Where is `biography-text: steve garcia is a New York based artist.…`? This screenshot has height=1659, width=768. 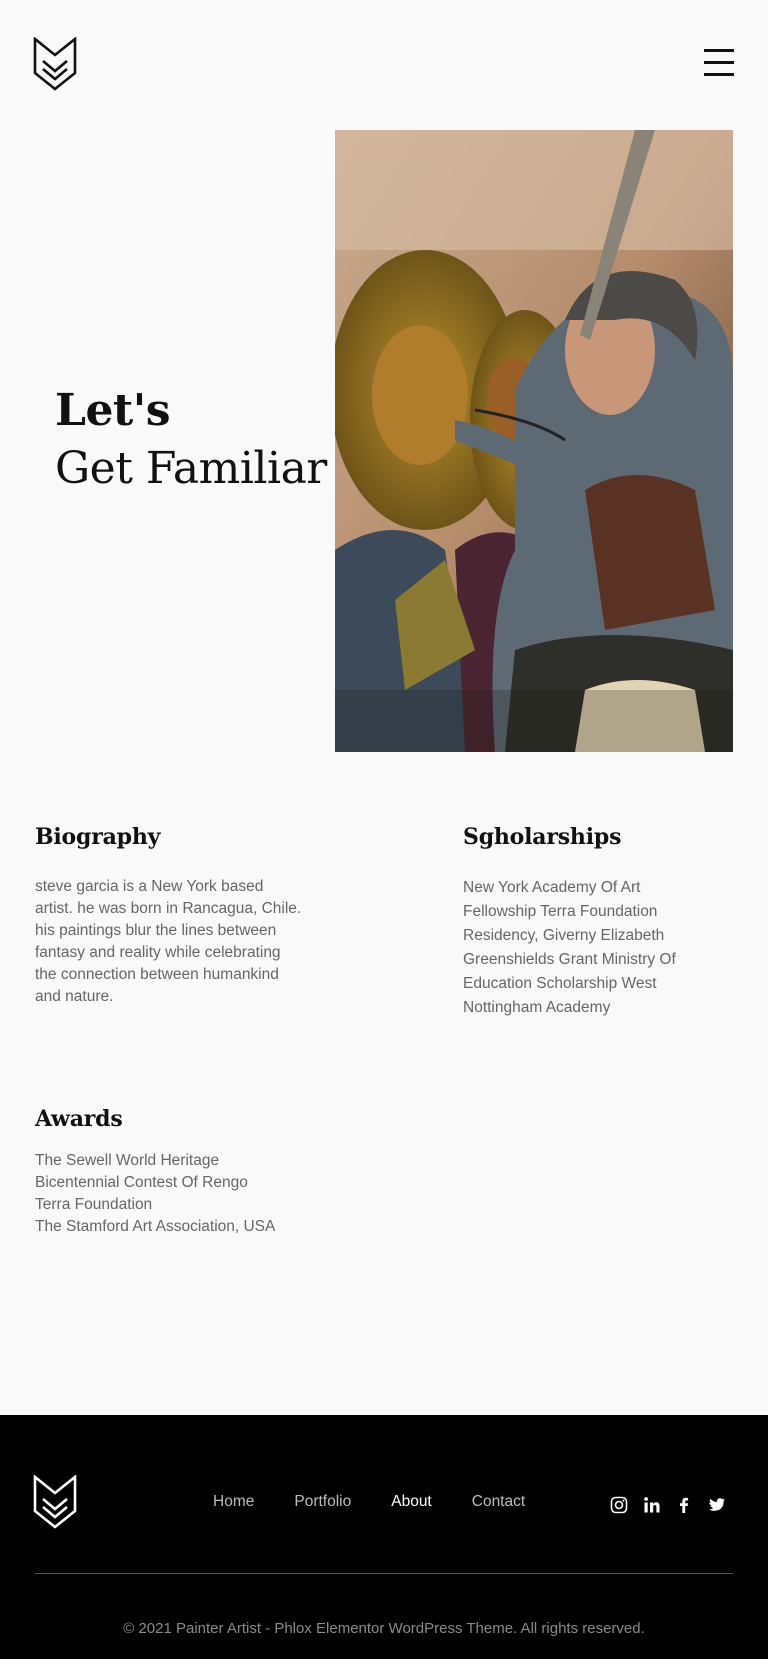 biography-text: steve garcia is a New York based artist.… is located at coordinates (168, 941).